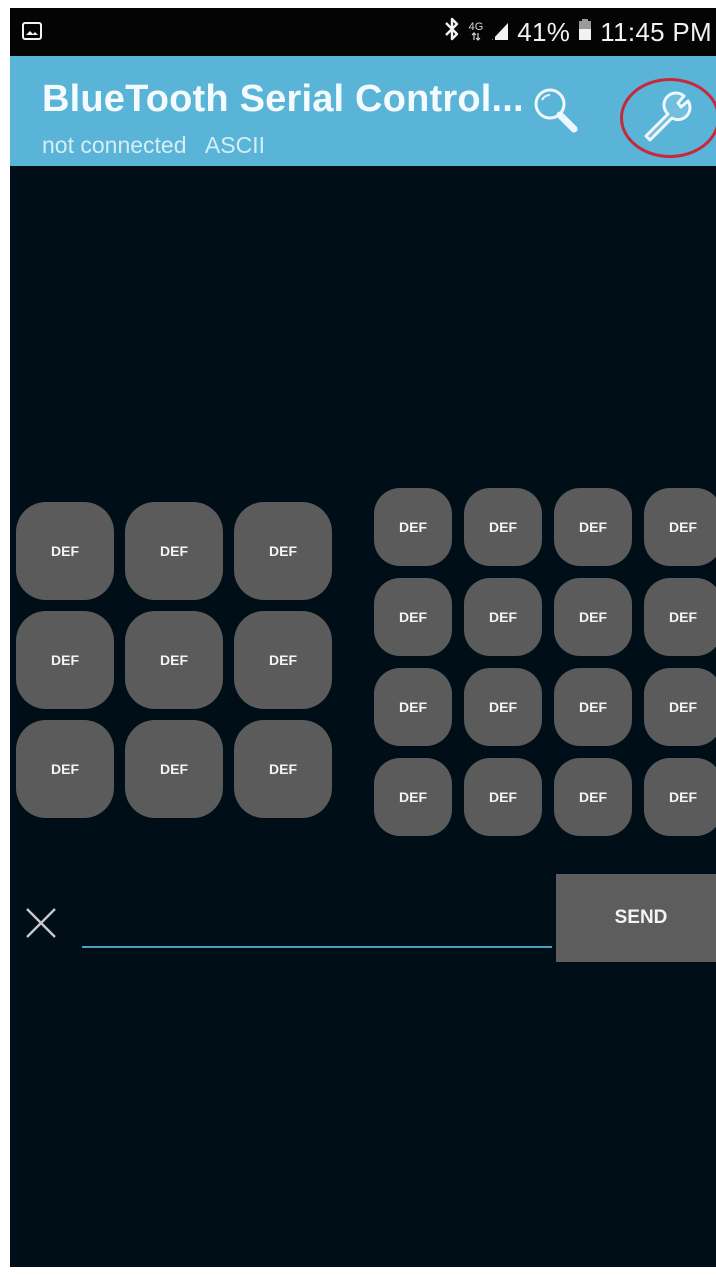 Image resolution: width=716 pixels, height=1275 pixels. I want to click on right-pad-button-r1-c2: DEF, so click(503, 527).